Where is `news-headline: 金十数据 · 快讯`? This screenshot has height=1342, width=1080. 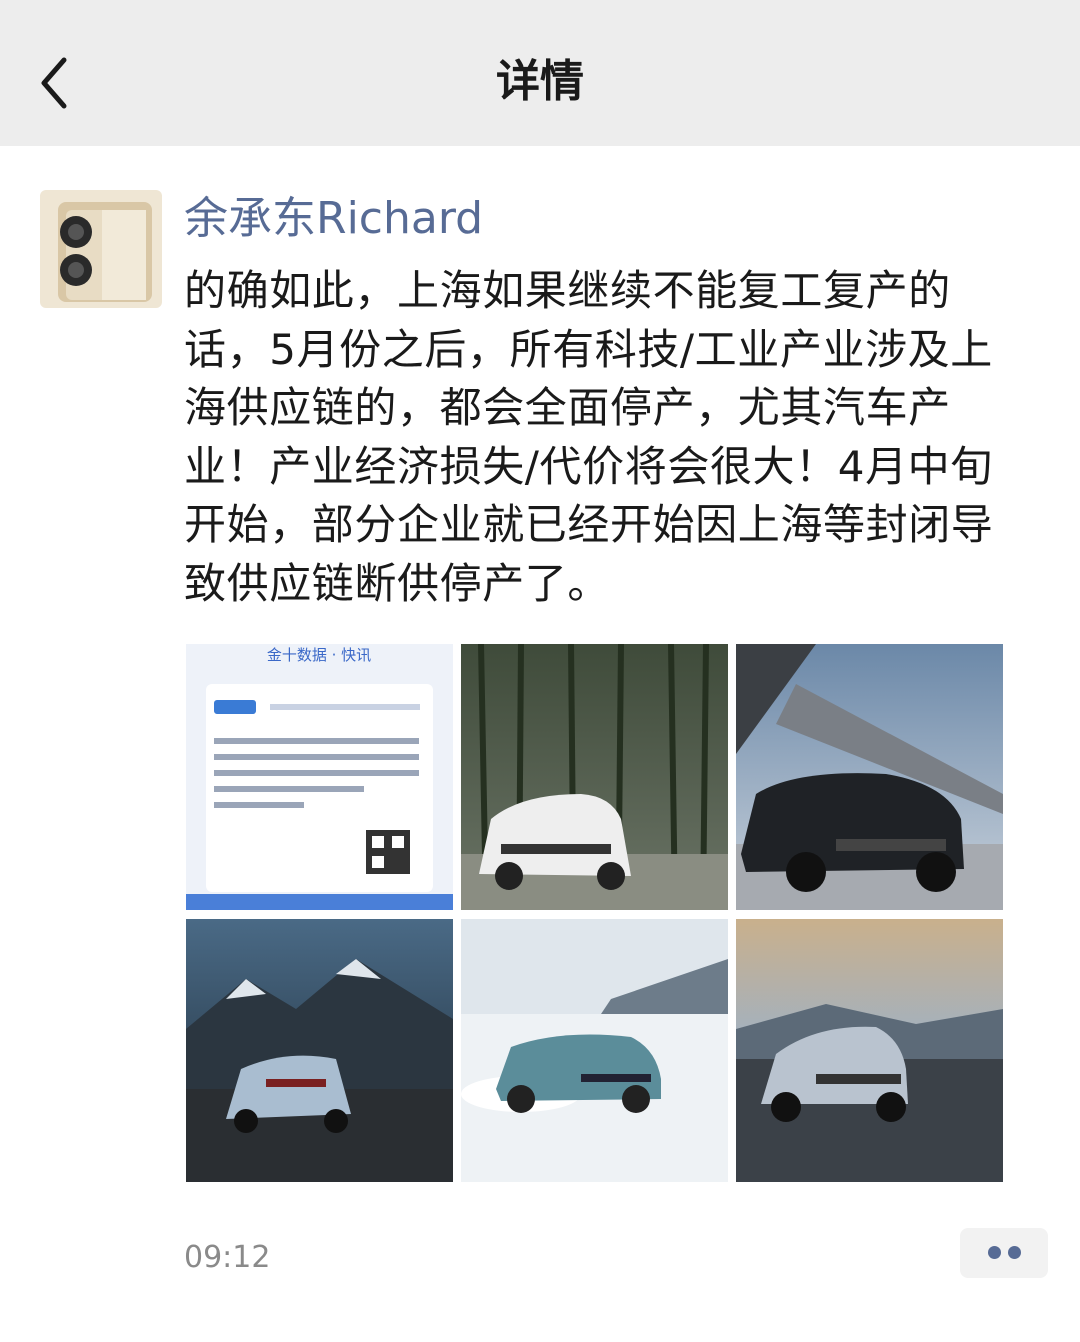
news-headline: 金十数据 · 快讯 is located at coordinates (319, 655).